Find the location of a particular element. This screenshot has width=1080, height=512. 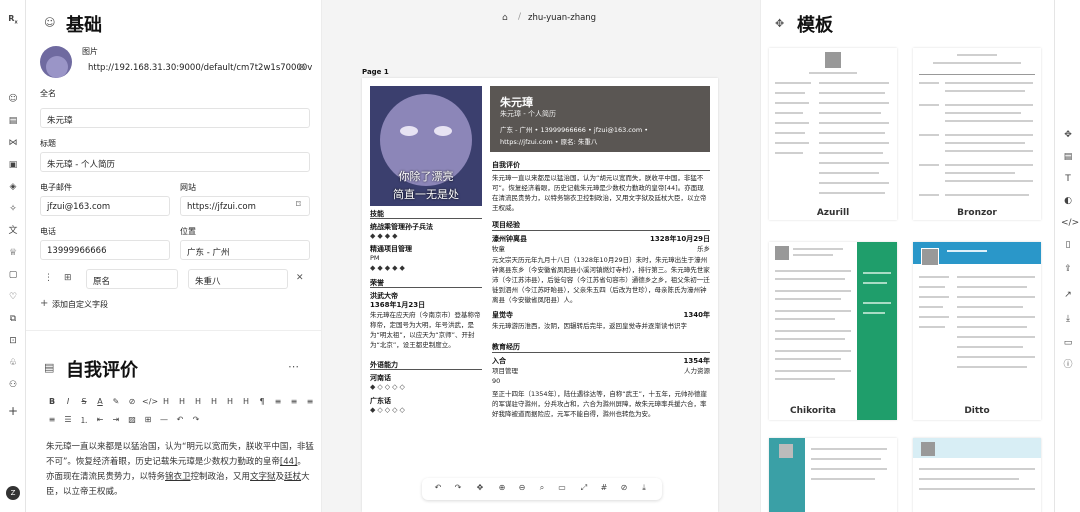

bold-icon: B is located at coordinates (52, 401).